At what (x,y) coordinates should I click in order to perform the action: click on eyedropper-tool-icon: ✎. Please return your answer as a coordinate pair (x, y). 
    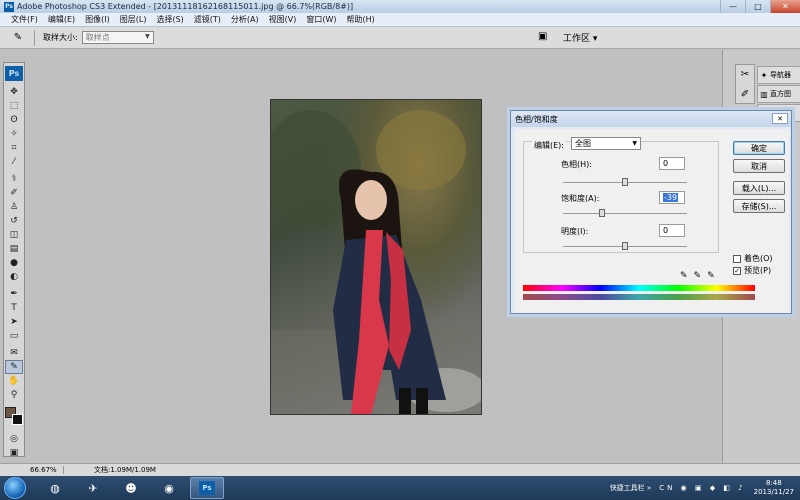
    Looking at the image, I should click on (14, 367).